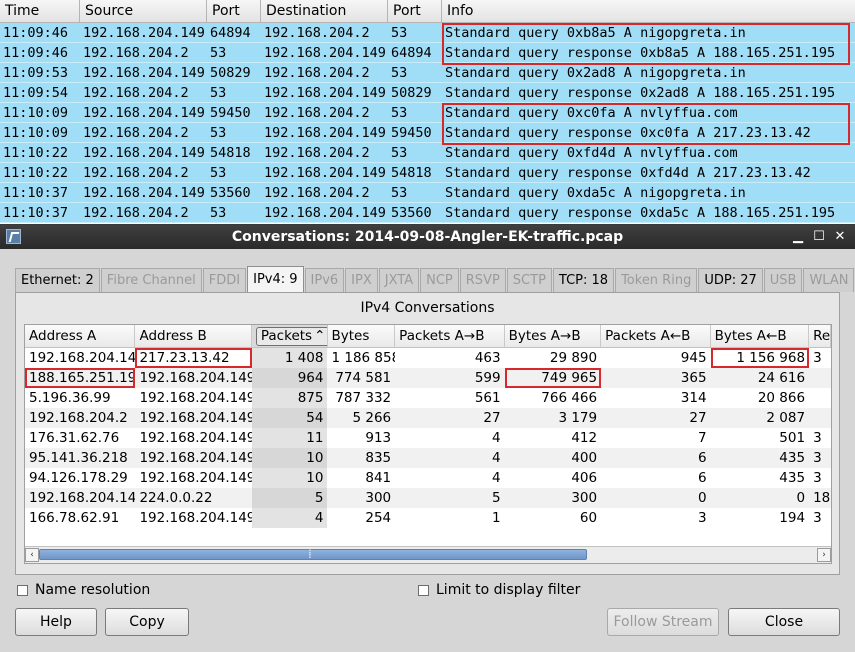 The image size is (855, 652). I want to click on col-header-time: Time, so click(40, 11).